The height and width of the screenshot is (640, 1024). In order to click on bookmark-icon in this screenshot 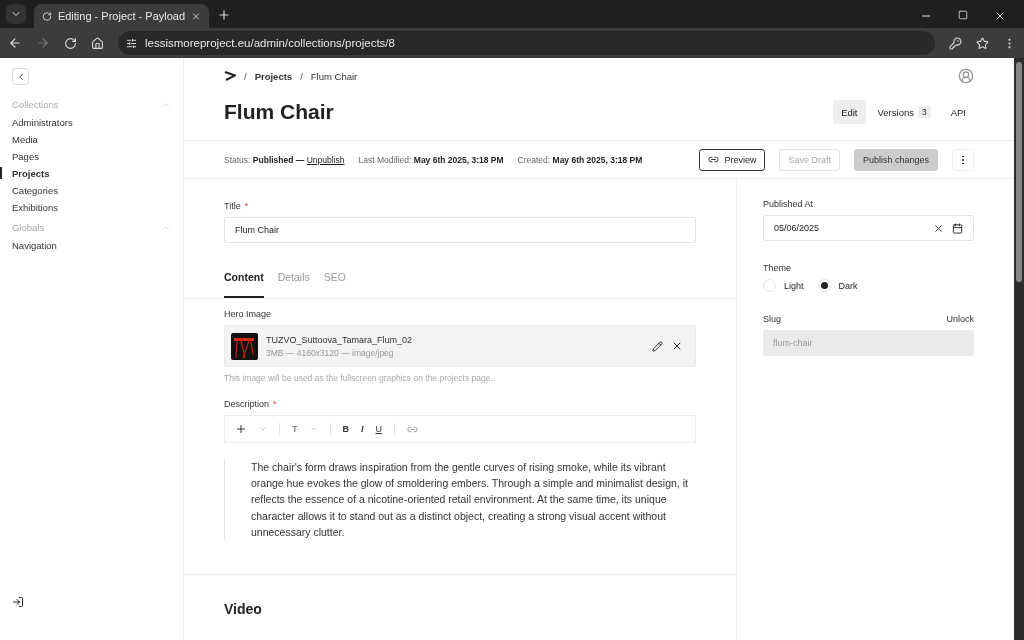, I will do `click(982, 43)`.